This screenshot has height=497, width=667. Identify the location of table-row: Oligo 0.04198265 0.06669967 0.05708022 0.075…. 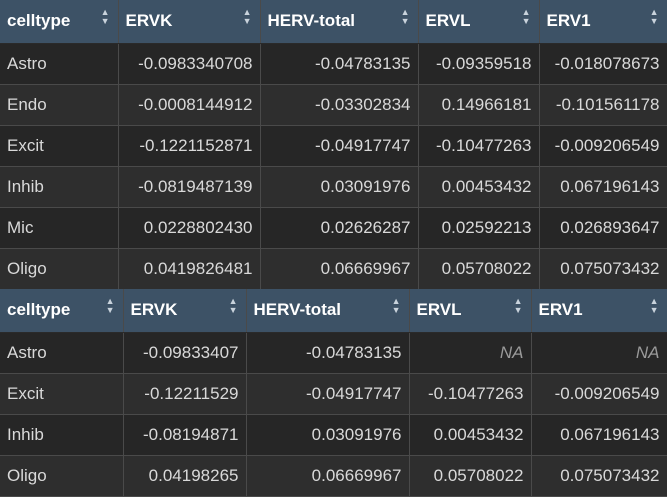
(333, 476).